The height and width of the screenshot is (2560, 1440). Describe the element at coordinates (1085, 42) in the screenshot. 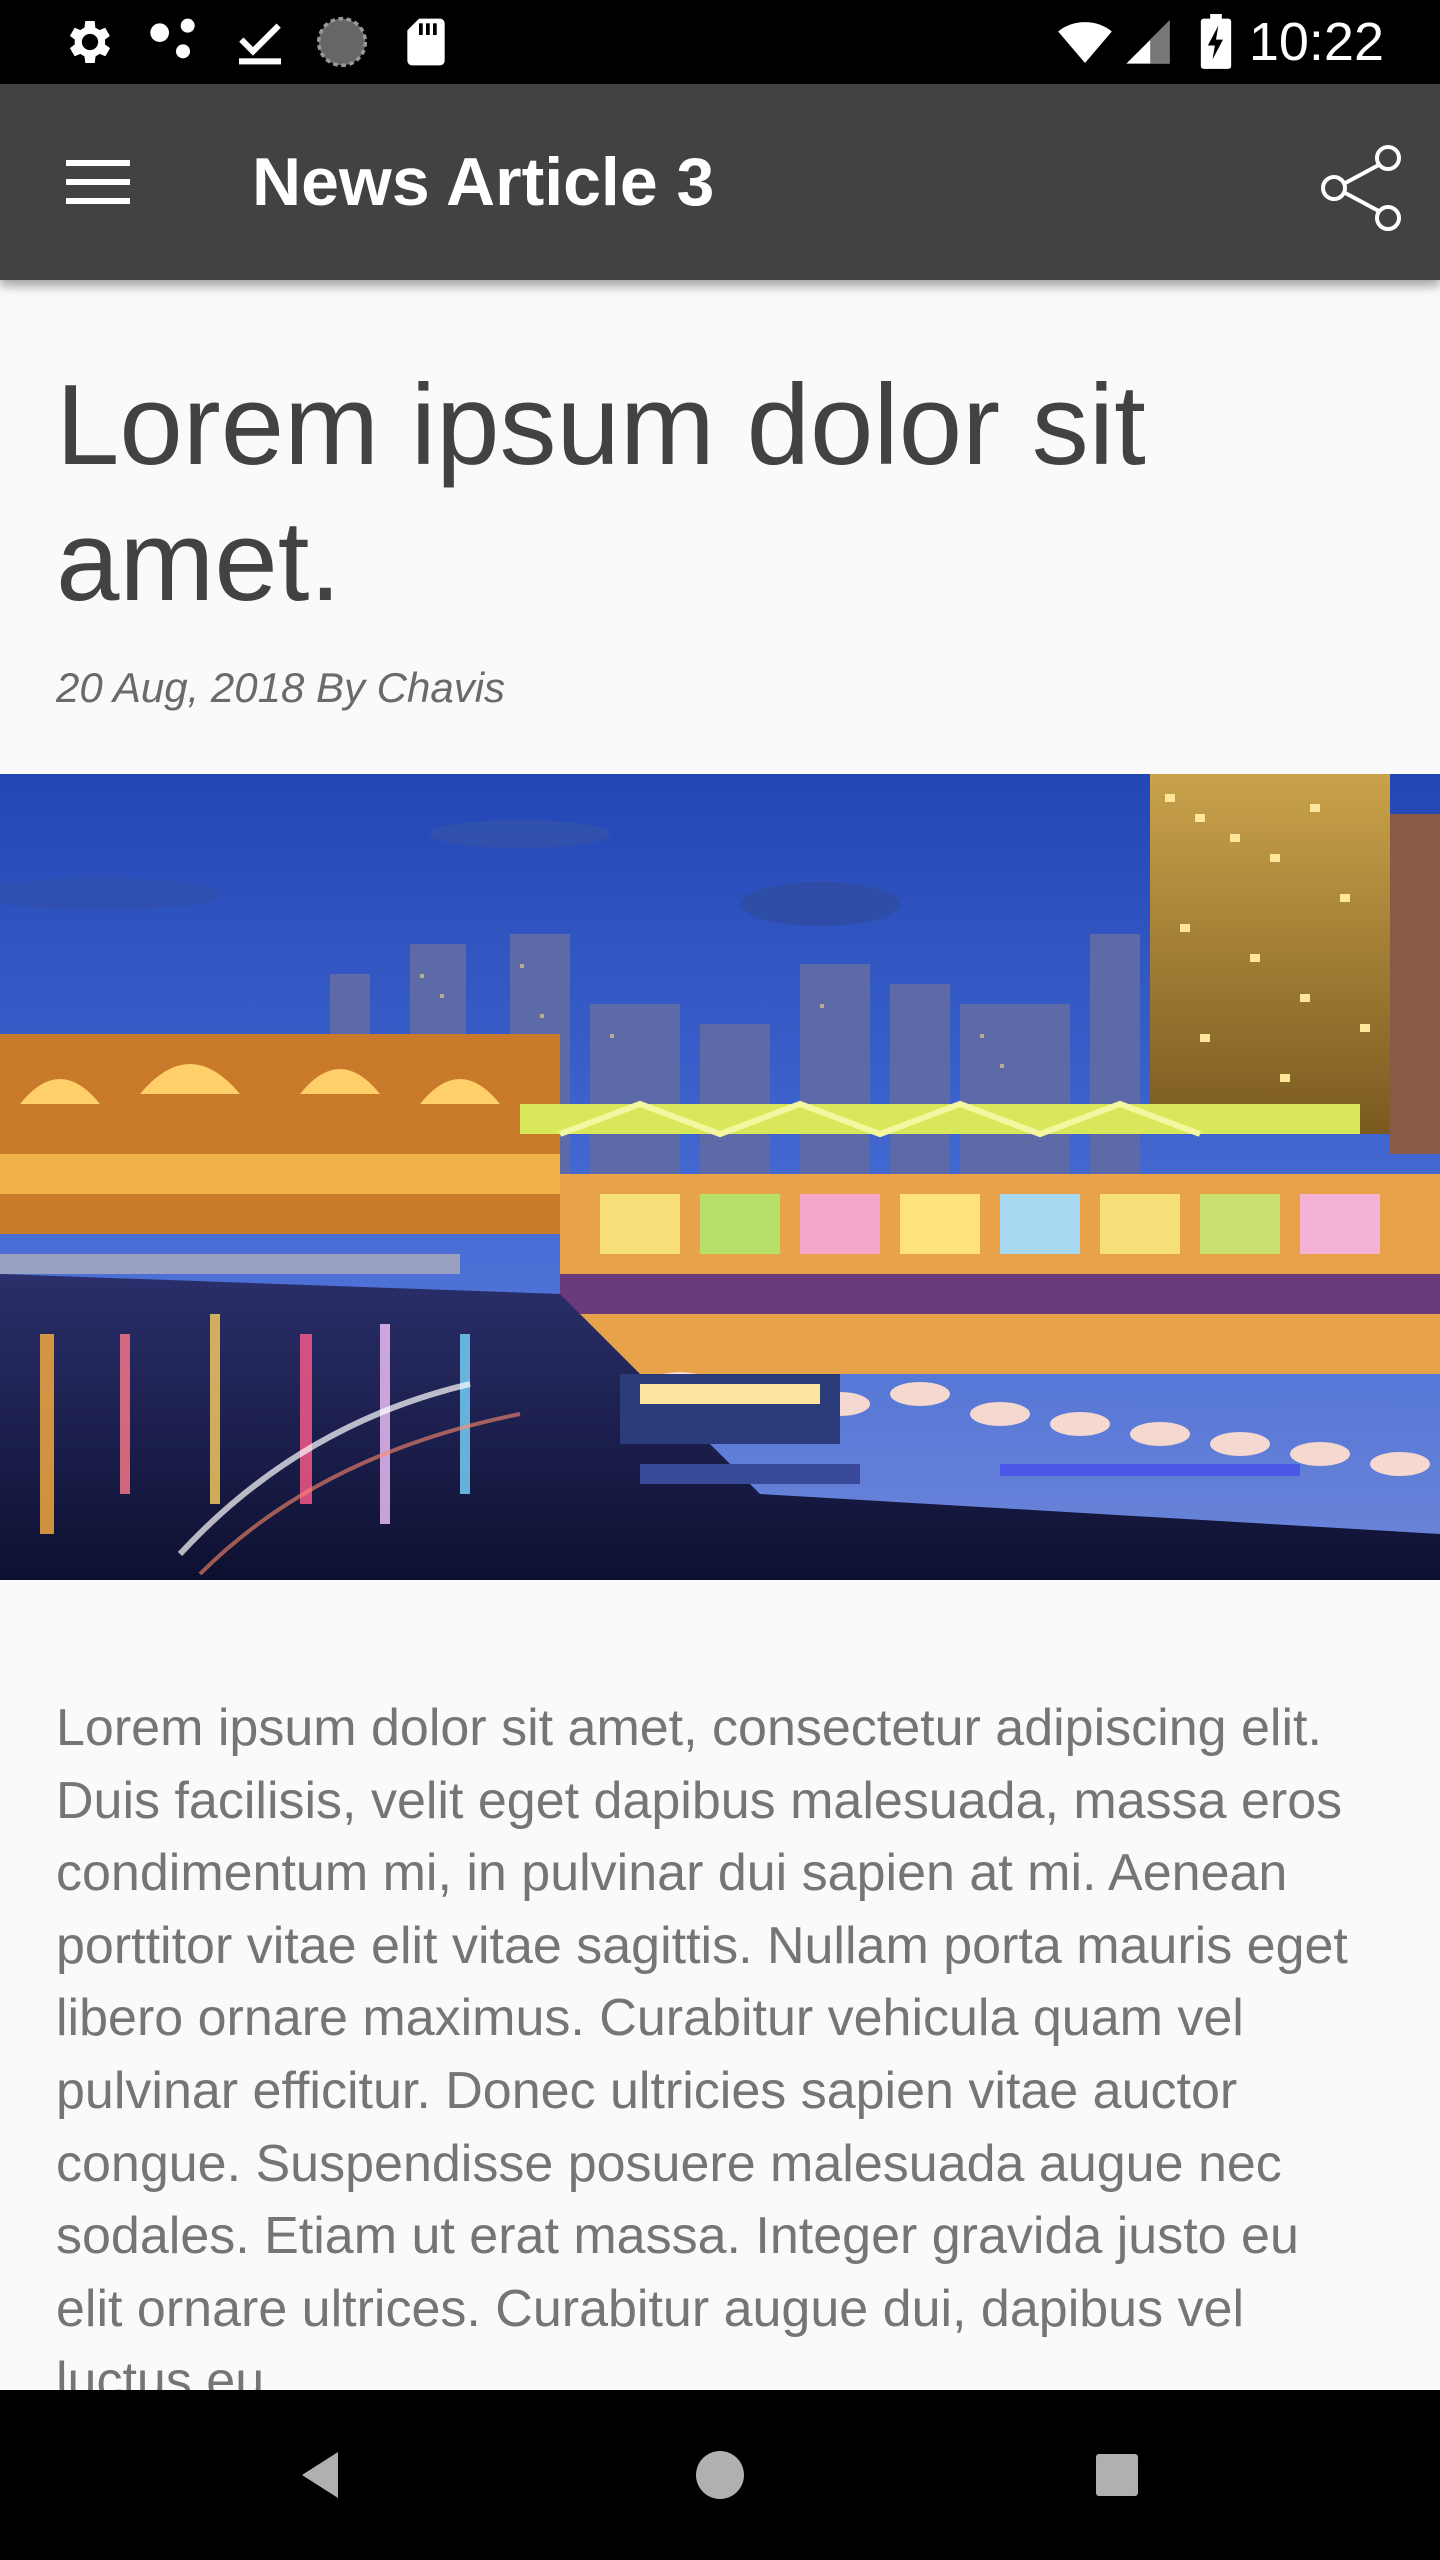

I see `wifi-icon` at that location.